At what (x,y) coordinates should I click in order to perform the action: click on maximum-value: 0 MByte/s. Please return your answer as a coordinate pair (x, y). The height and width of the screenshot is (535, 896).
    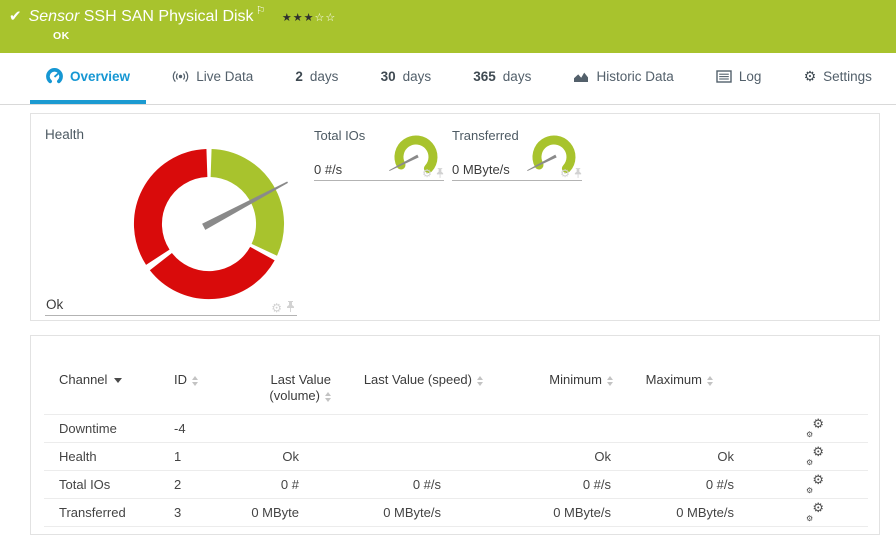
    Looking at the image, I should click on (676, 512).